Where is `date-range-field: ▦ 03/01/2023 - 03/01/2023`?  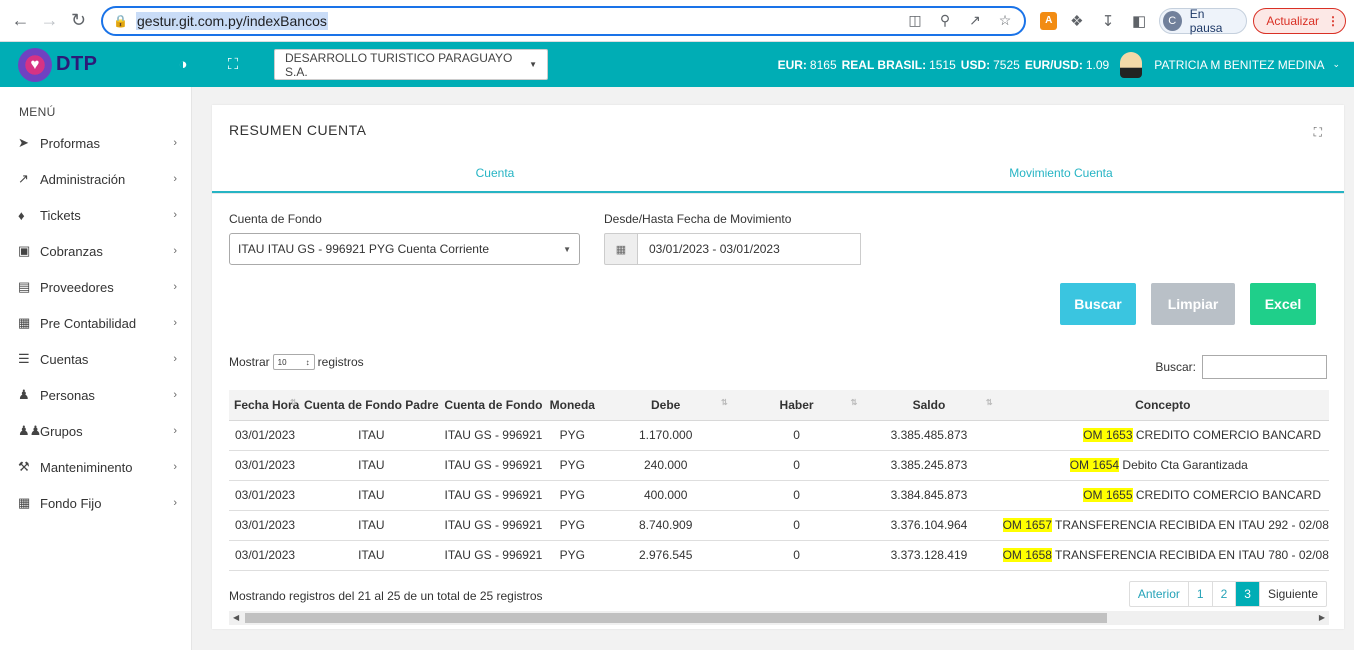 date-range-field: ▦ 03/01/2023 - 03/01/2023 is located at coordinates (732, 249).